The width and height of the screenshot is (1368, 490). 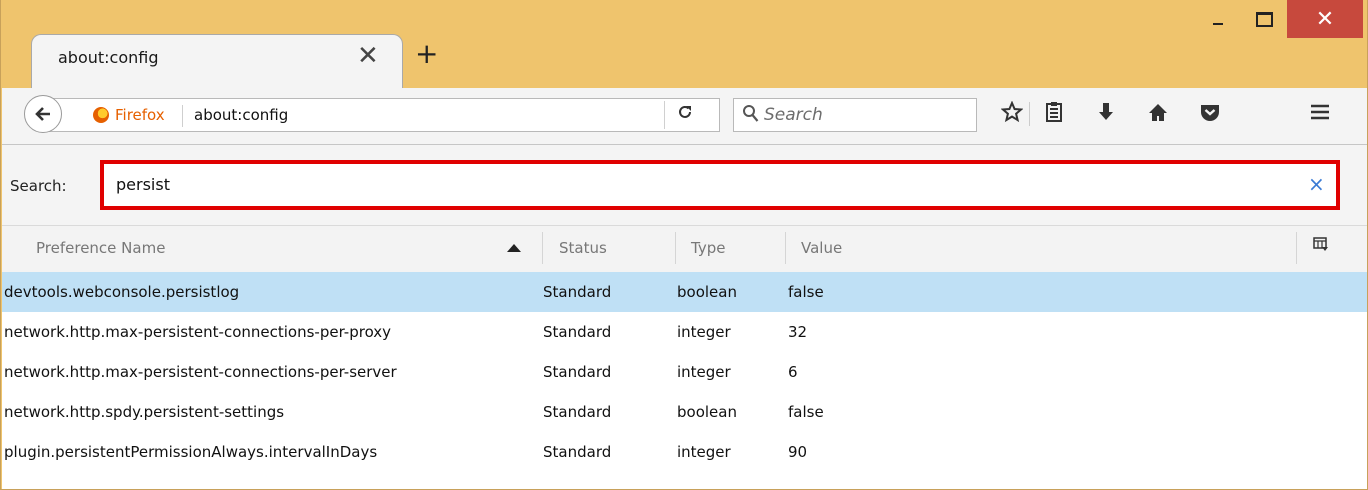 I want to click on reload-icon, so click(x=685, y=114).